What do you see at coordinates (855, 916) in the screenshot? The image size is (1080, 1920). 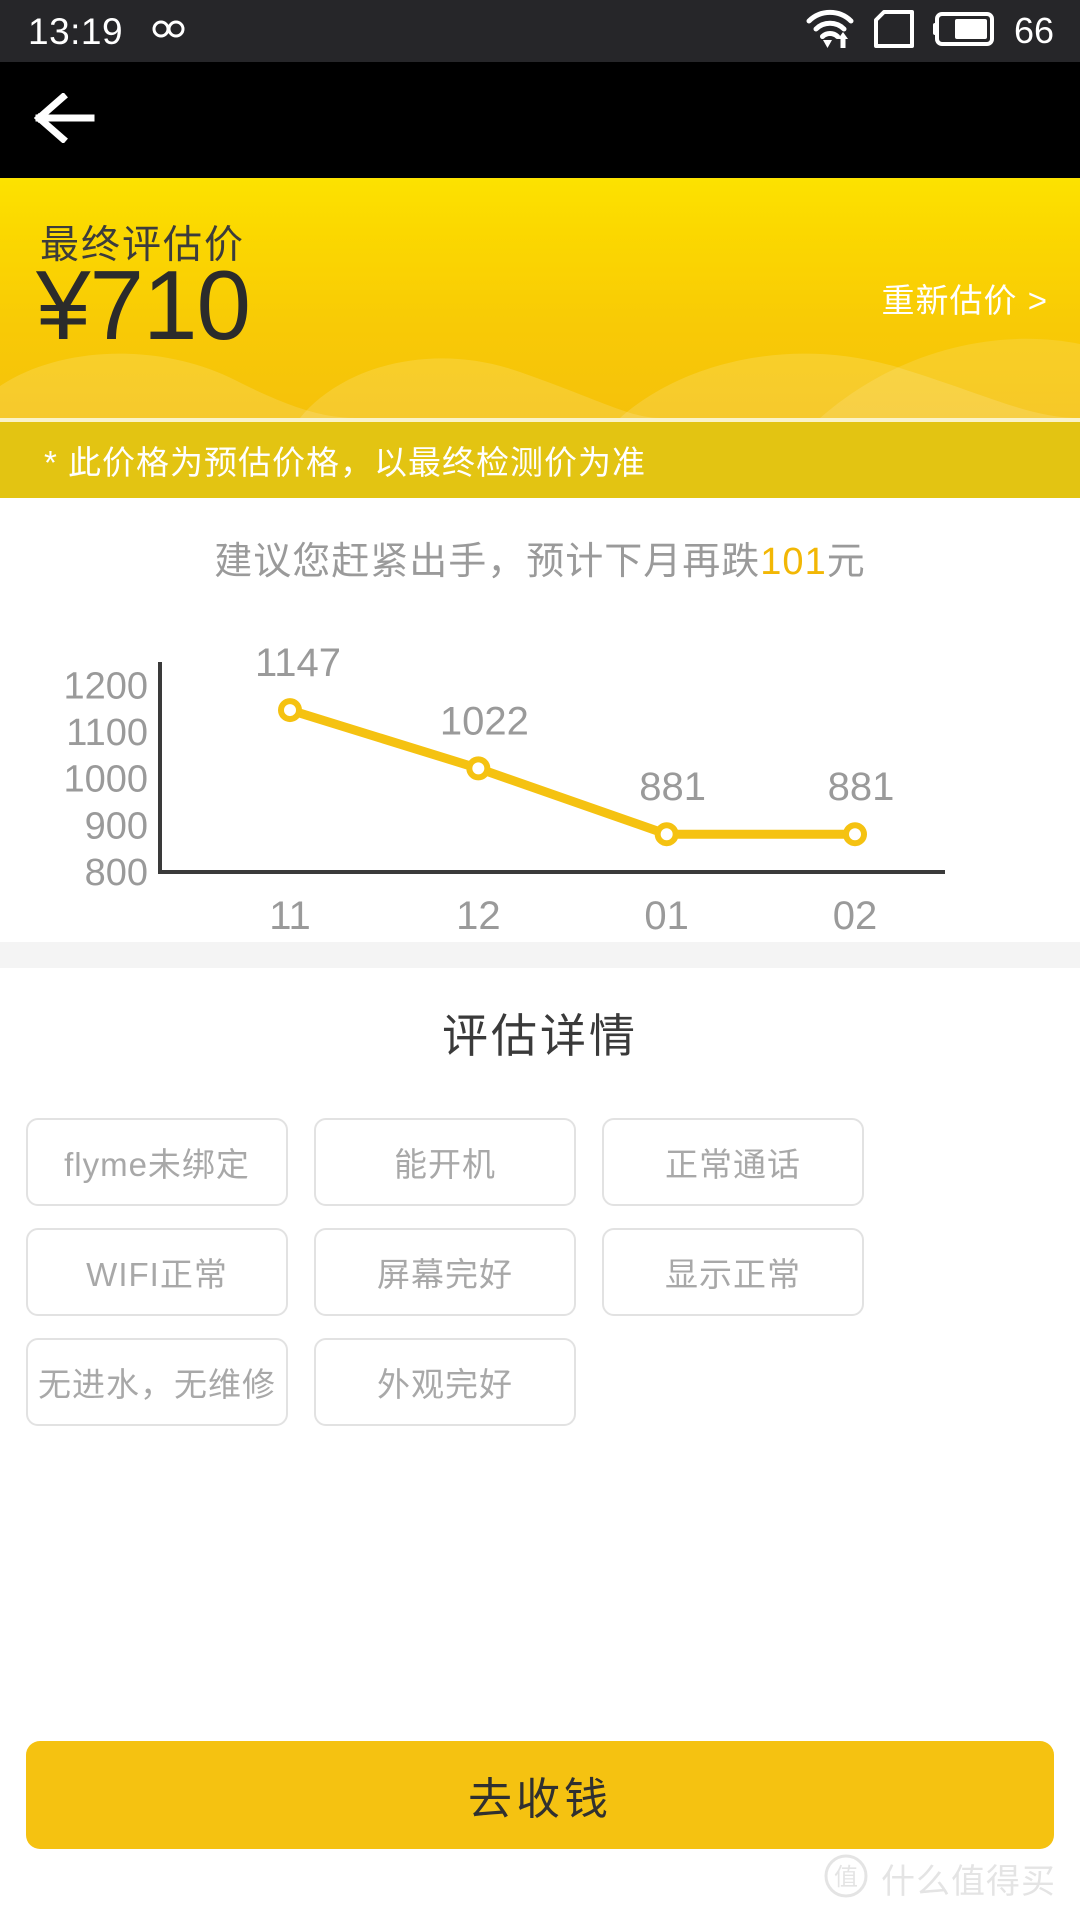 I see `x-axis-tick-label: 02` at bounding box center [855, 916].